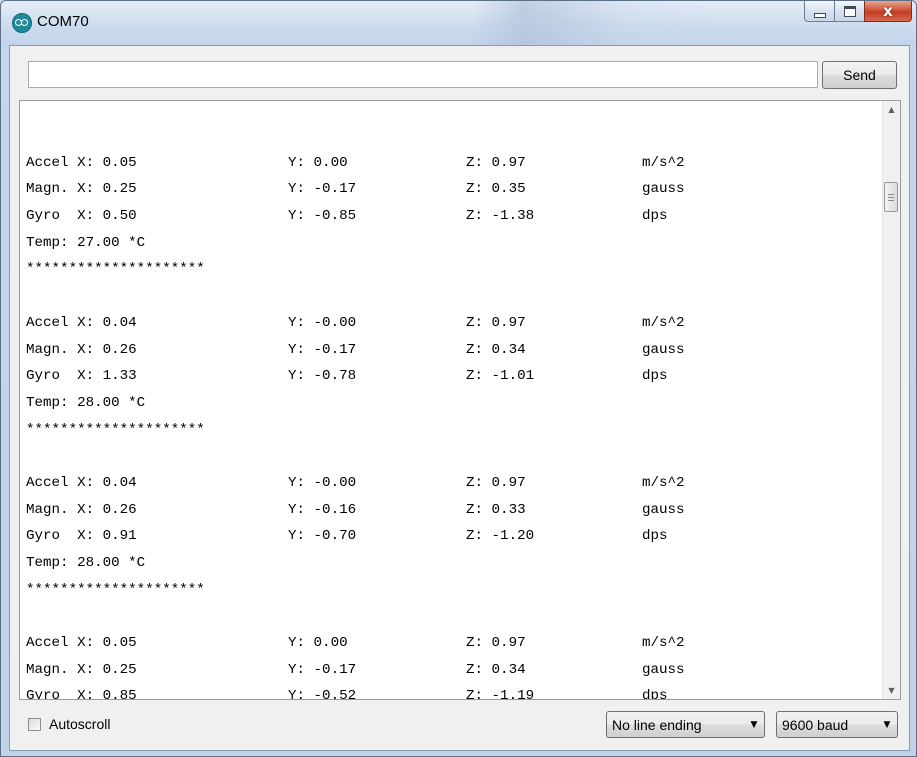 This screenshot has height=757, width=917. I want to click on serial-line: Magn. X: 0.25 Y: -0.17 Z: 0.35 gauss, so click(451, 189).